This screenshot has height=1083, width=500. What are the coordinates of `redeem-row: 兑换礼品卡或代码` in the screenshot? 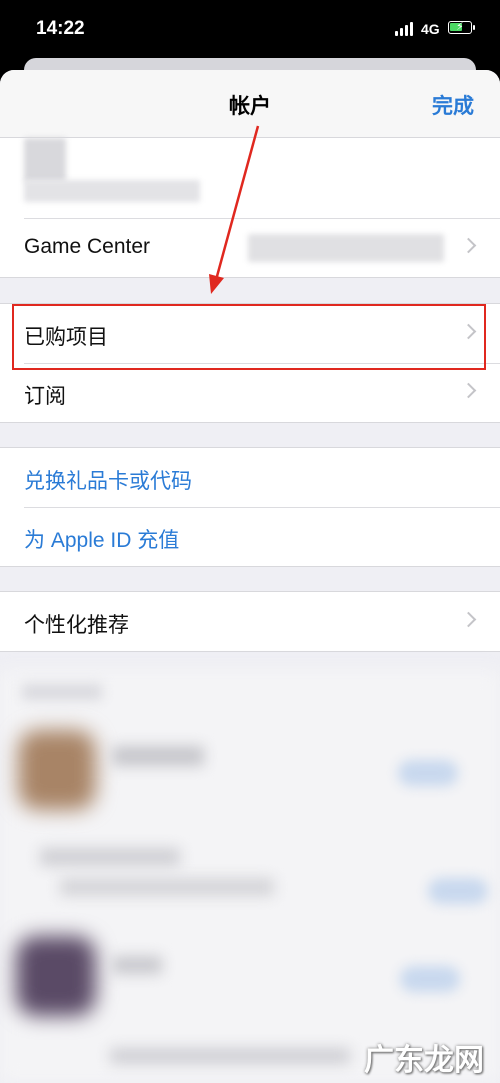 It's located at (250, 477).